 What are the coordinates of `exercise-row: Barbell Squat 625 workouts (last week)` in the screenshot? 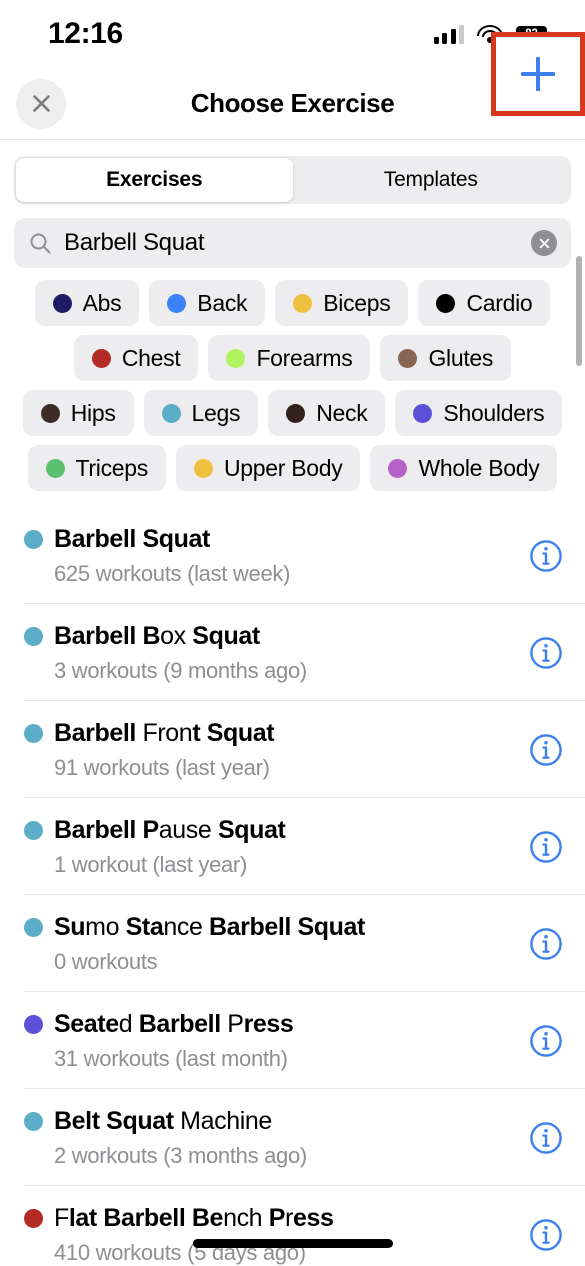 It's located at (292, 555).